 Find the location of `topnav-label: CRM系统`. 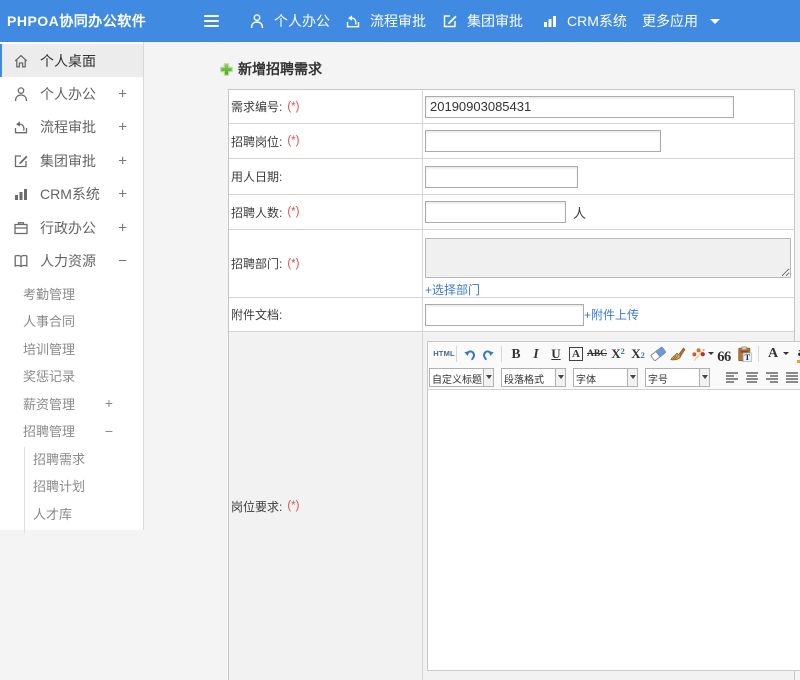

topnav-label: CRM系统 is located at coordinates (597, 21).